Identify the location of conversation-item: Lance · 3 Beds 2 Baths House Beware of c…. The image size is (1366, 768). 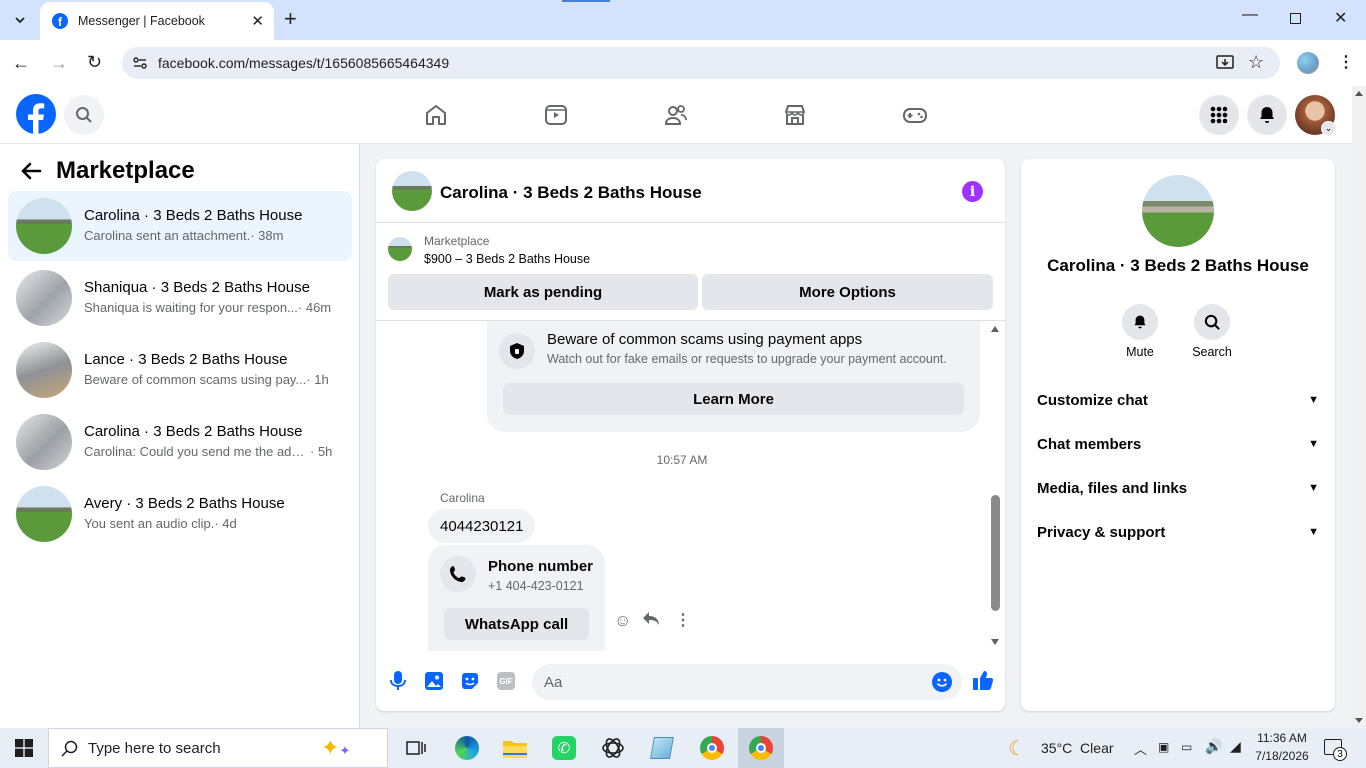
(180, 370).